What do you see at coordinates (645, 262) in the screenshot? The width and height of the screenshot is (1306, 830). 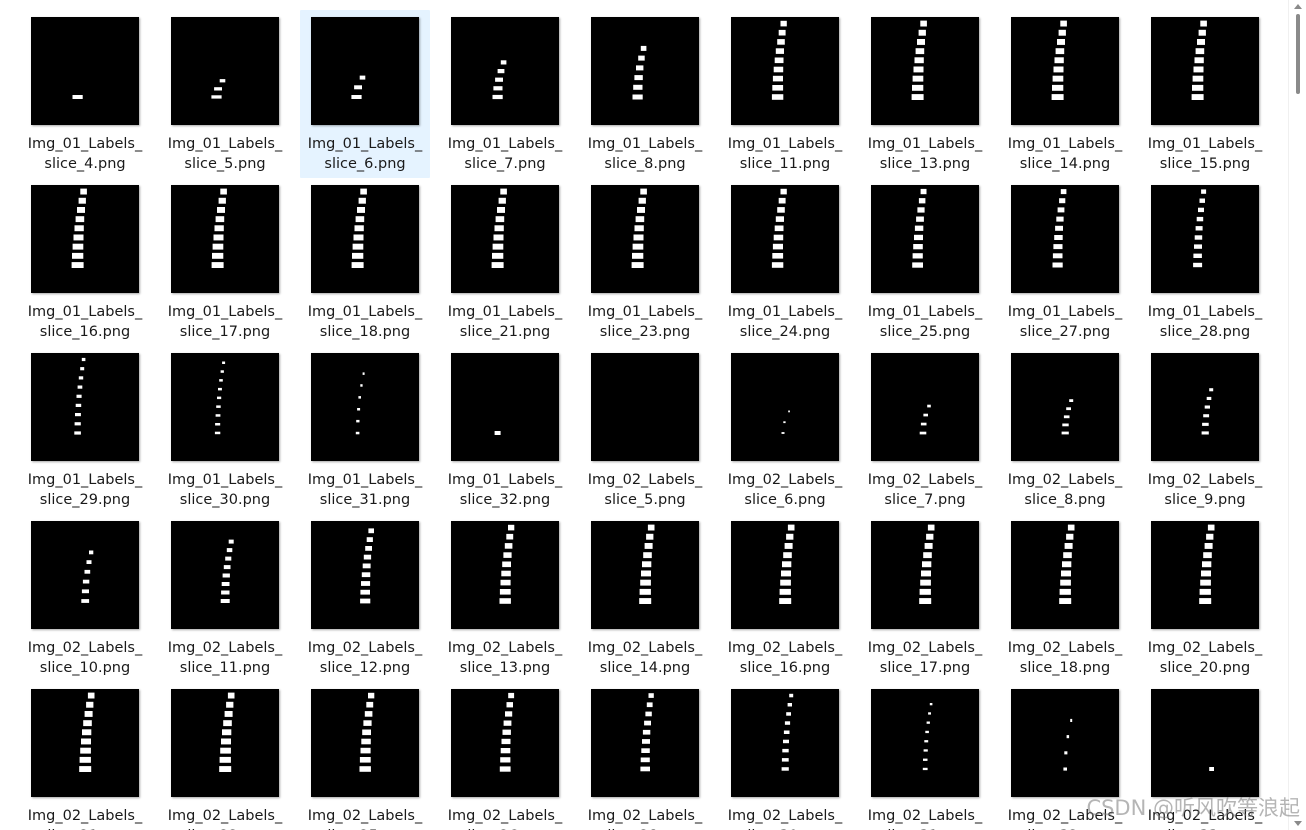 I see `file-item: Img_01_Labels_ slice_23.png` at bounding box center [645, 262].